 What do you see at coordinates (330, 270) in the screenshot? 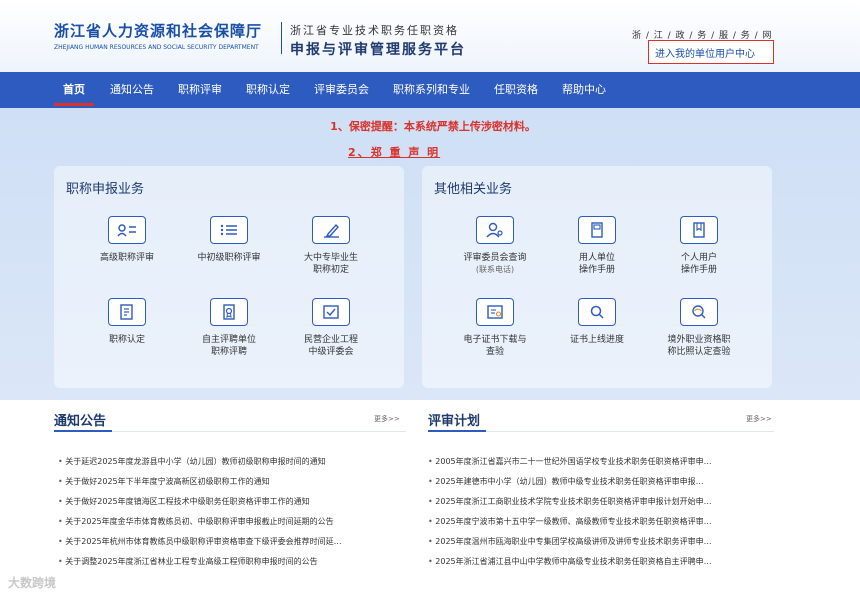
I see `service-label-line2: 职称初定` at bounding box center [330, 270].